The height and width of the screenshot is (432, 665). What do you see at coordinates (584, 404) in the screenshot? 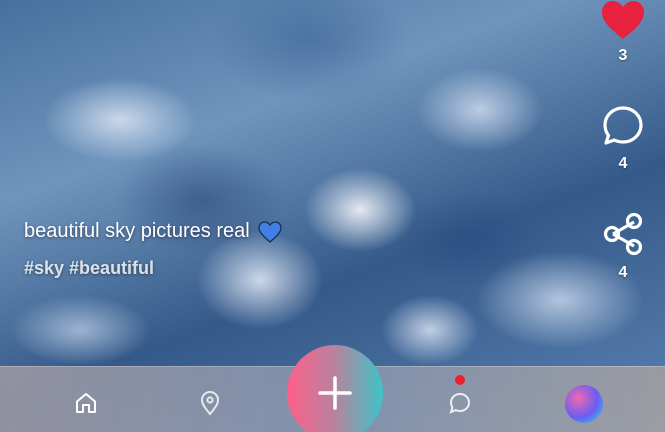
I see `profile-avatar` at bounding box center [584, 404].